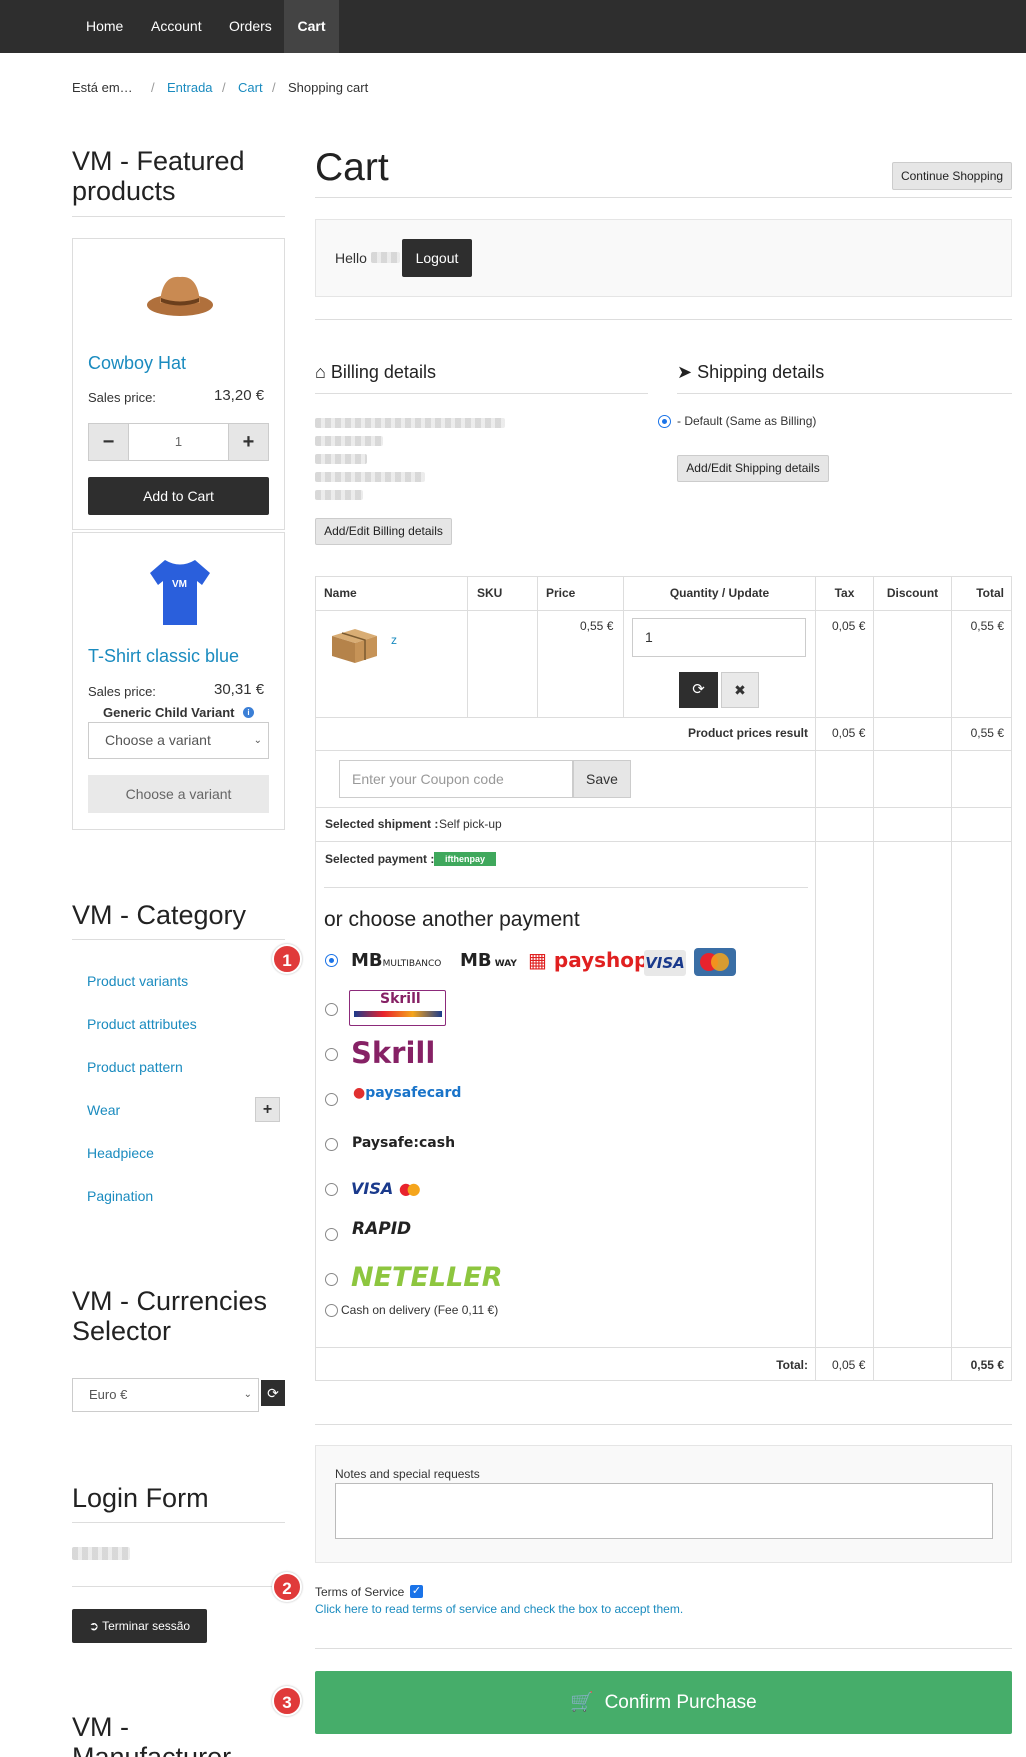 The height and width of the screenshot is (1757, 1026). Describe the element at coordinates (844, 593) in the screenshot. I see `col-tax: Tax` at that location.